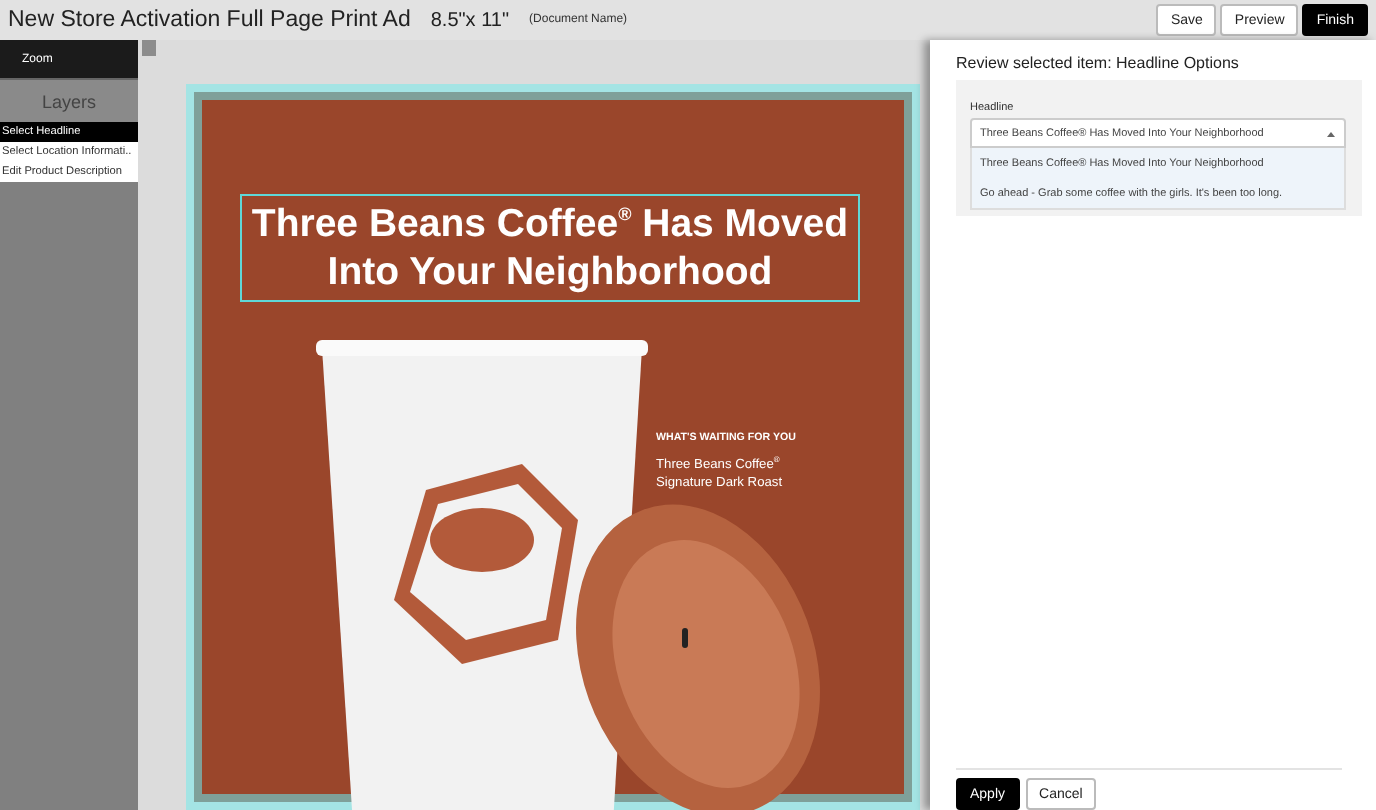  Describe the element at coordinates (69, 100) in the screenshot. I see `layers-heading: Layers` at that location.